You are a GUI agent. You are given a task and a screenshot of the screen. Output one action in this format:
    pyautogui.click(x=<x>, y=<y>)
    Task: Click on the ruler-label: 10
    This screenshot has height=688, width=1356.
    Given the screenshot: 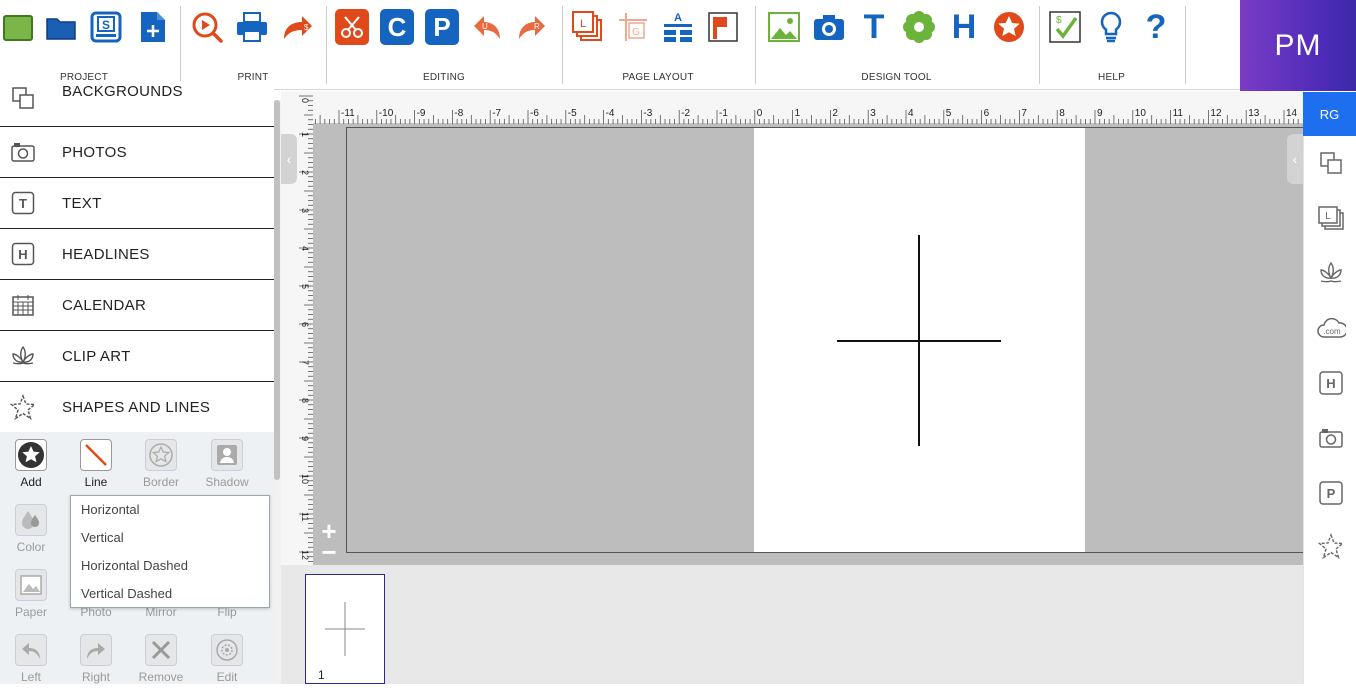 What is the action you would take?
    pyautogui.click(x=305, y=479)
    